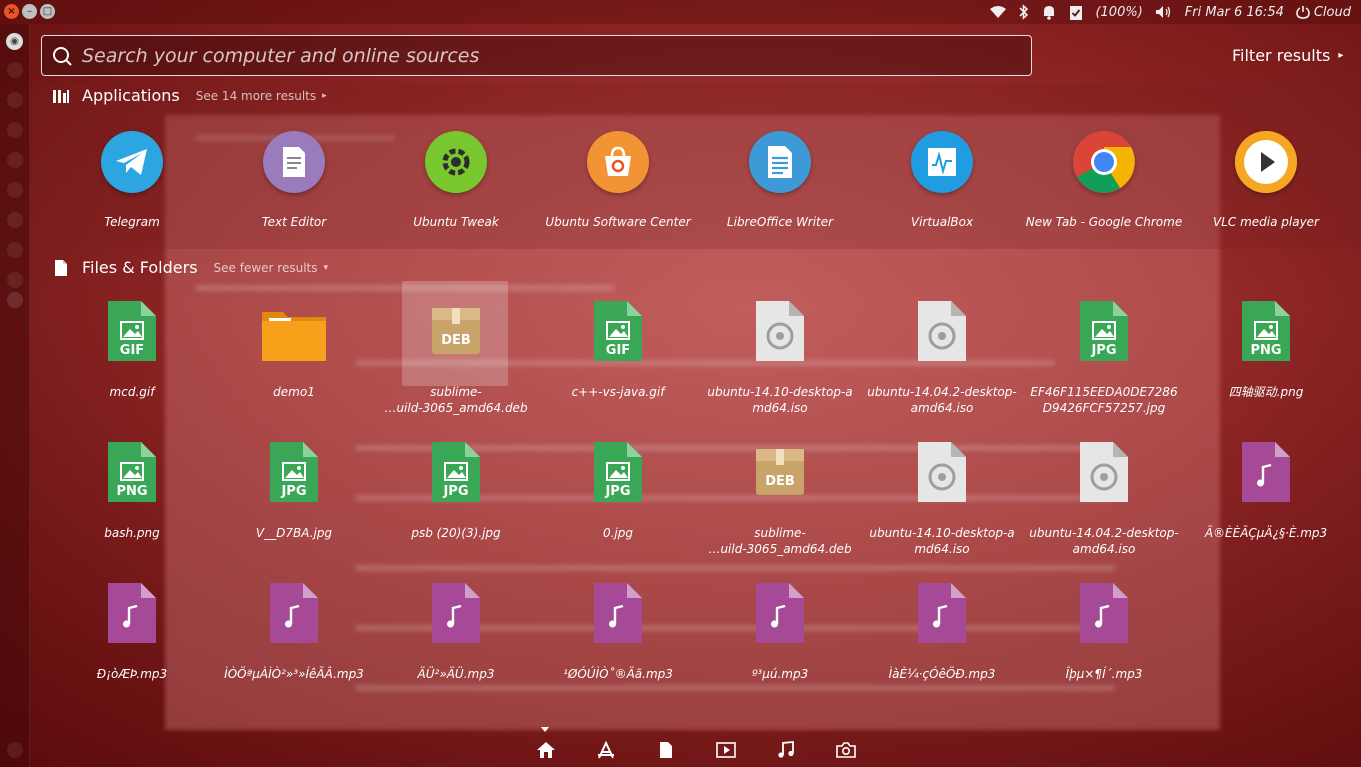  What do you see at coordinates (132, 472) in the screenshot?
I see `image-file-icon: PNG` at bounding box center [132, 472].